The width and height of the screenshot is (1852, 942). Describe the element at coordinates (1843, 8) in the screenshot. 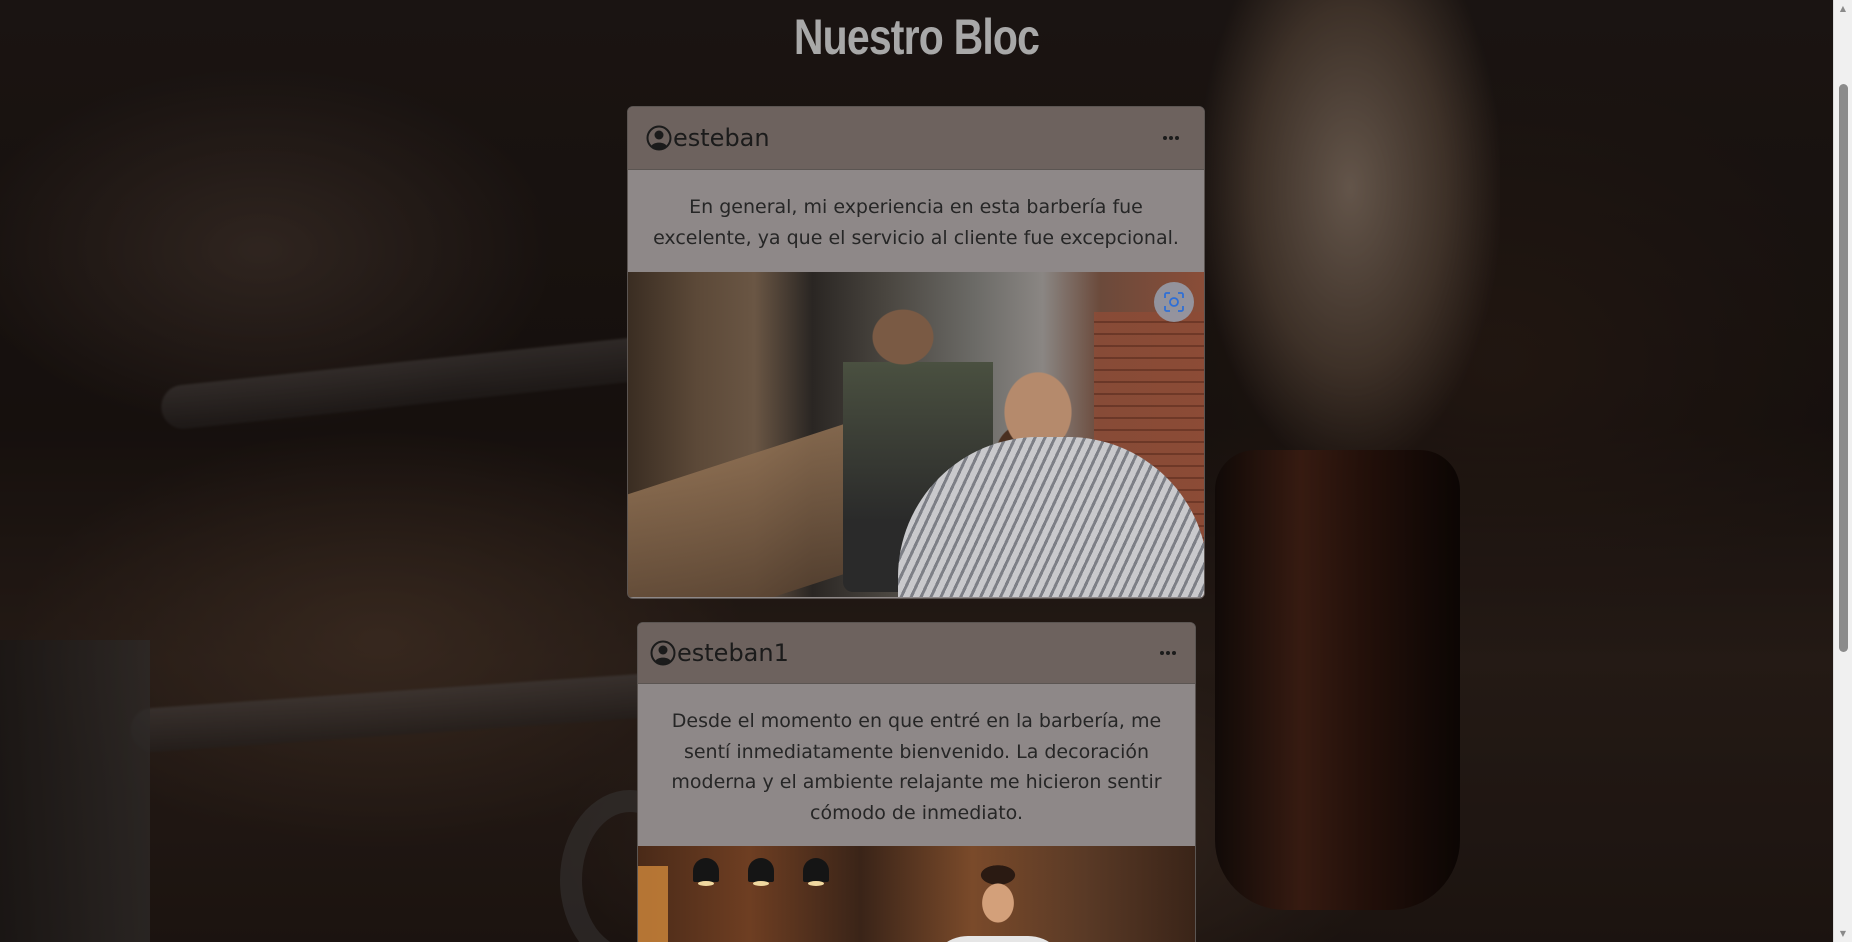

I see `scroll-up-arrow-icon: ▲` at that location.